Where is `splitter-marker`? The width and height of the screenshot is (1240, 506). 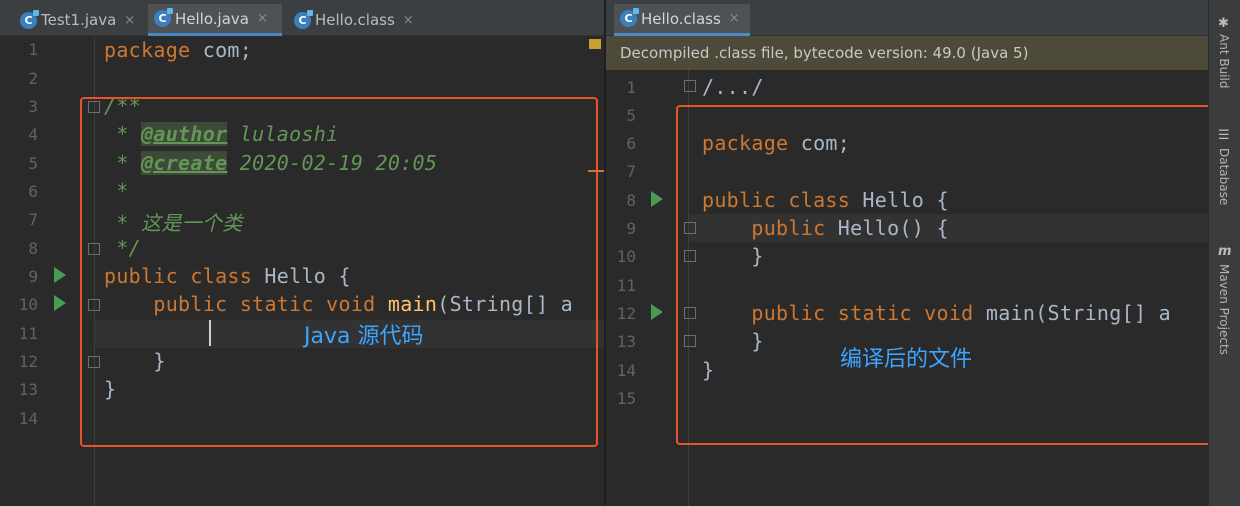
splitter-marker is located at coordinates (596, 171).